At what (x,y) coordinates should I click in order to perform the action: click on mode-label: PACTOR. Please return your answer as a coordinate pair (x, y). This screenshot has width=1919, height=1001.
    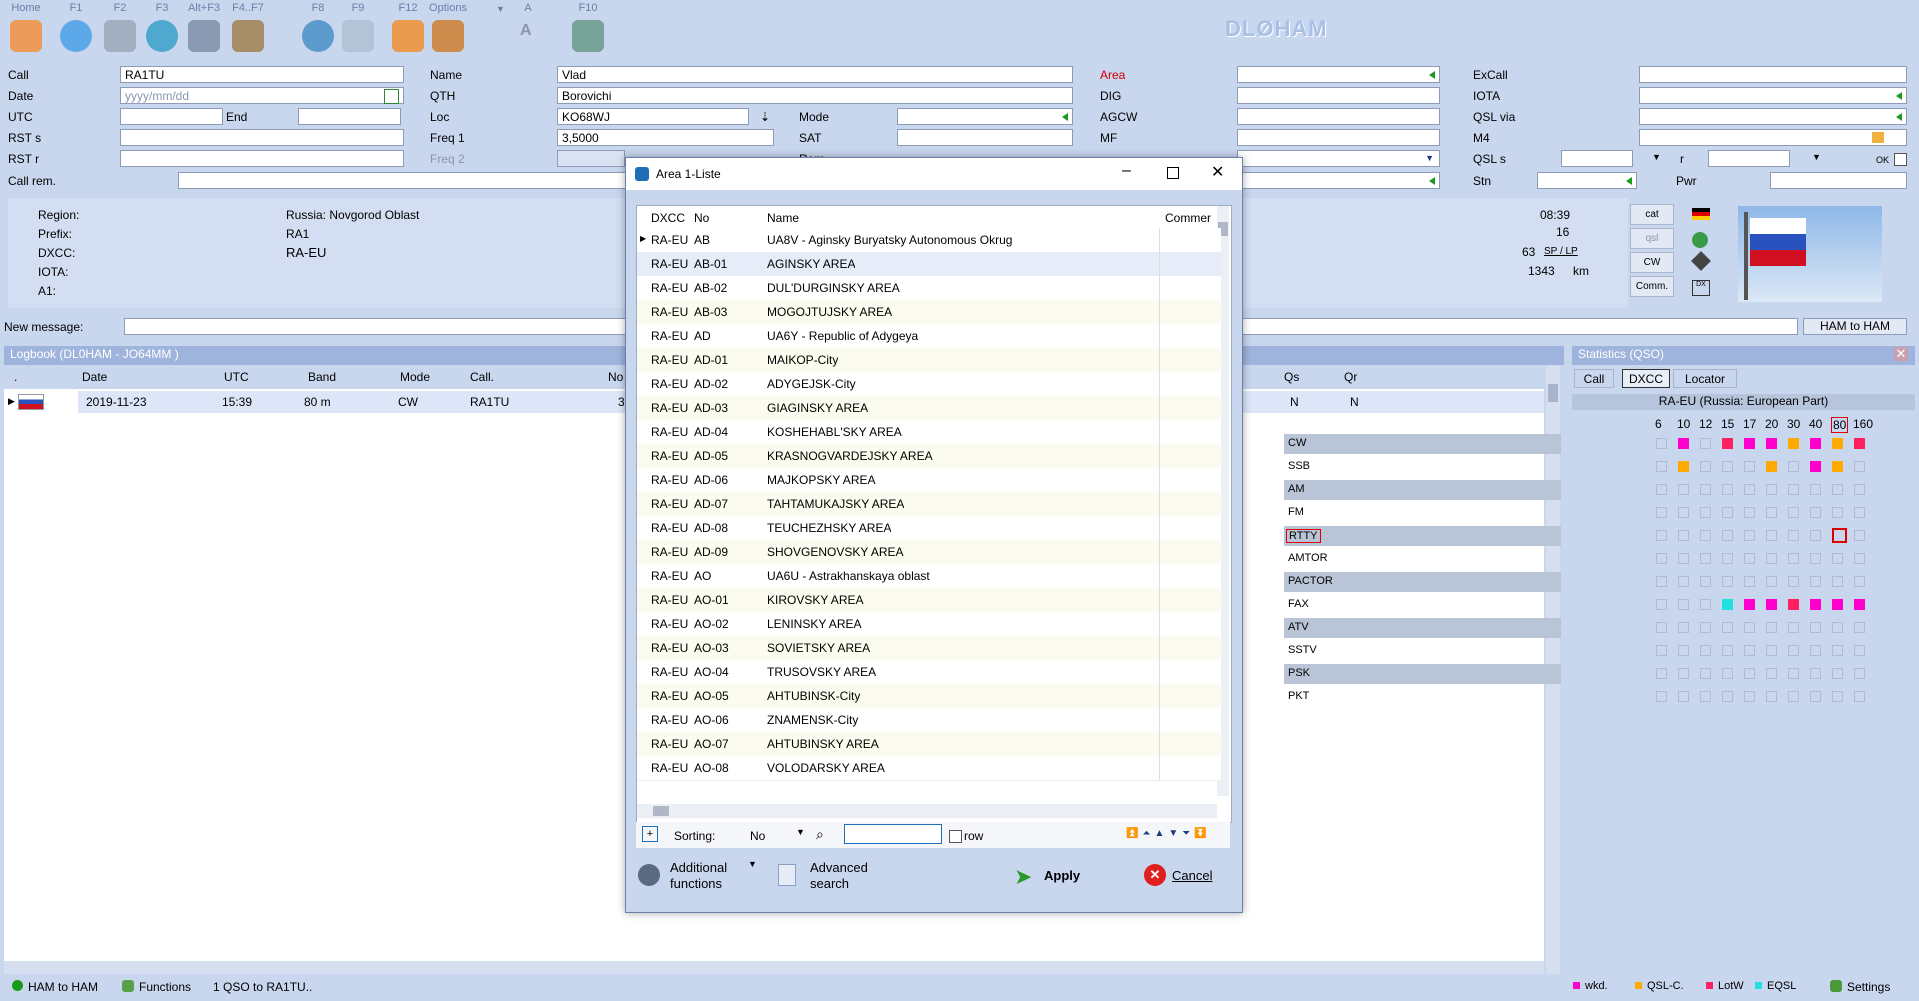
    Looking at the image, I should click on (1310, 581).